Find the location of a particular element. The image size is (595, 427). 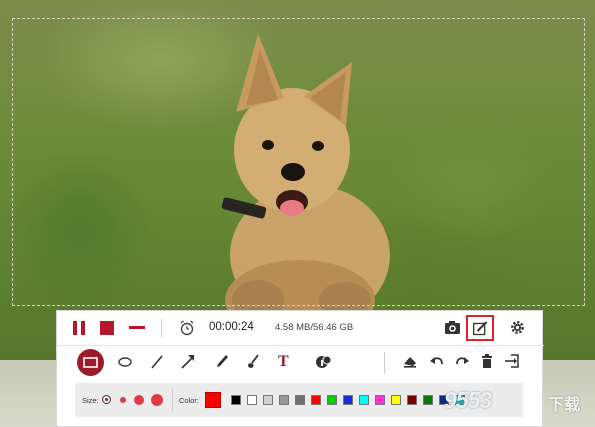

color-swatch-blue is located at coordinates (348, 400).